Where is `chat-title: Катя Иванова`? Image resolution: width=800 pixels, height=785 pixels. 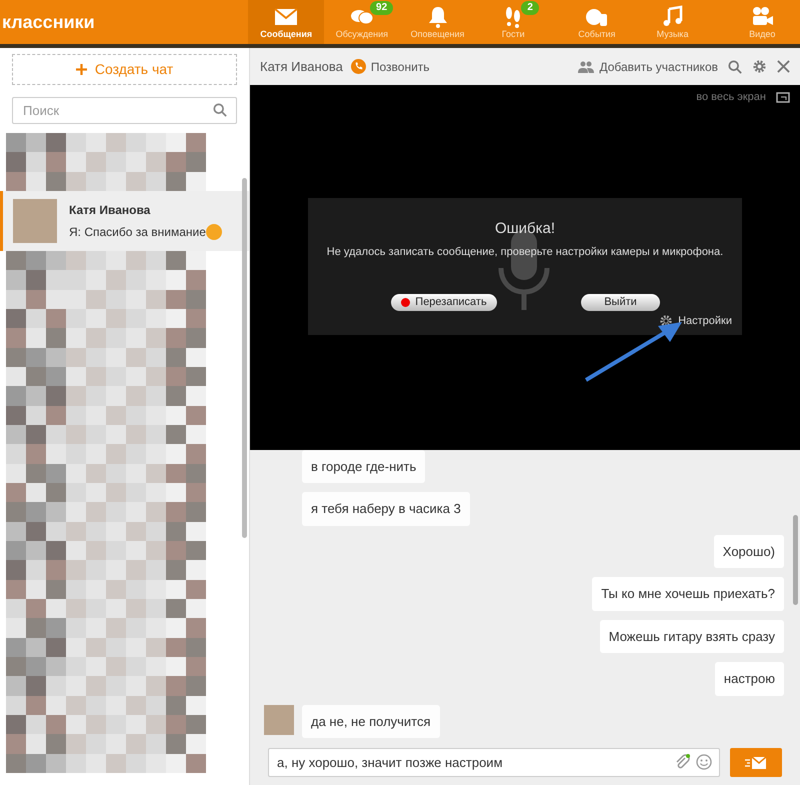 chat-title: Катя Иванова is located at coordinates (301, 67).